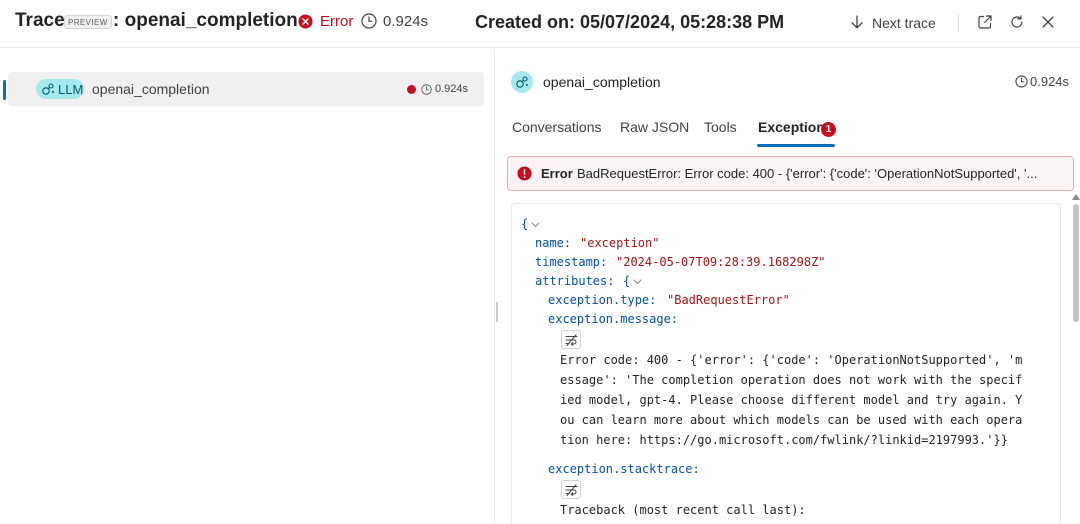 The height and width of the screenshot is (524, 1080). What do you see at coordinates (553, 243) in the screenshot?
I see `json-key-name: name:` at bounding box center [553, 243].